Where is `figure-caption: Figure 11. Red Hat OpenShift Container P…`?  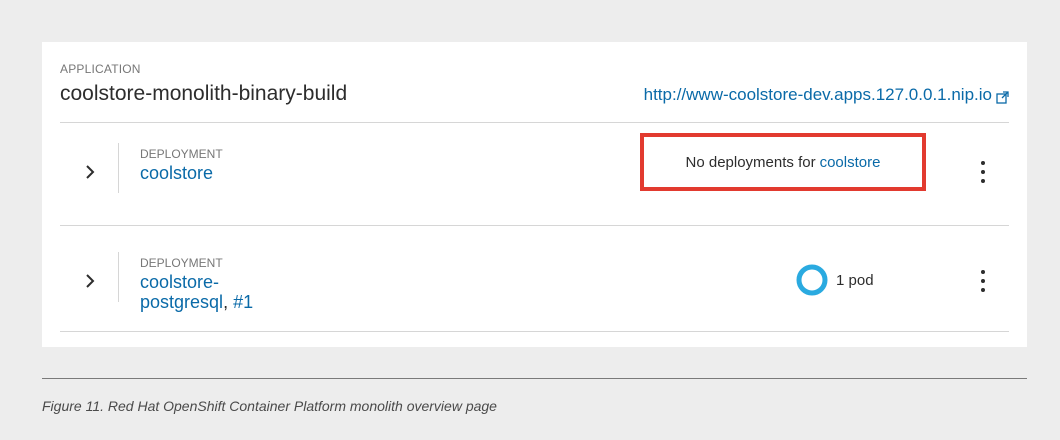 figure-caption: Figure 11. Red Hat OpenShift Container P… is located at coordinates (269, 406).